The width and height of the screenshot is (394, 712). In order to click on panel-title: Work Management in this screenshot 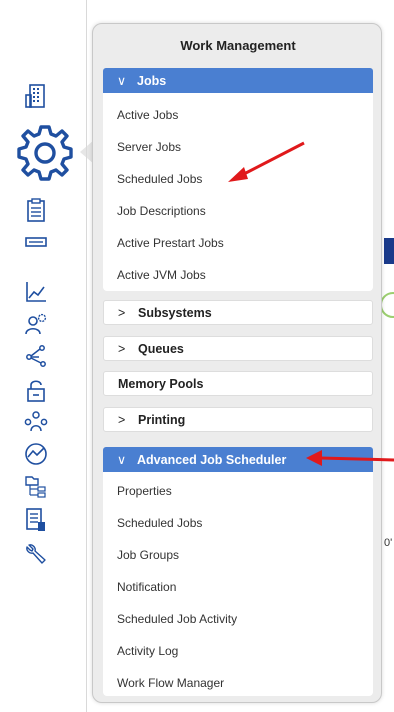, I will do `click(238, 45)`.